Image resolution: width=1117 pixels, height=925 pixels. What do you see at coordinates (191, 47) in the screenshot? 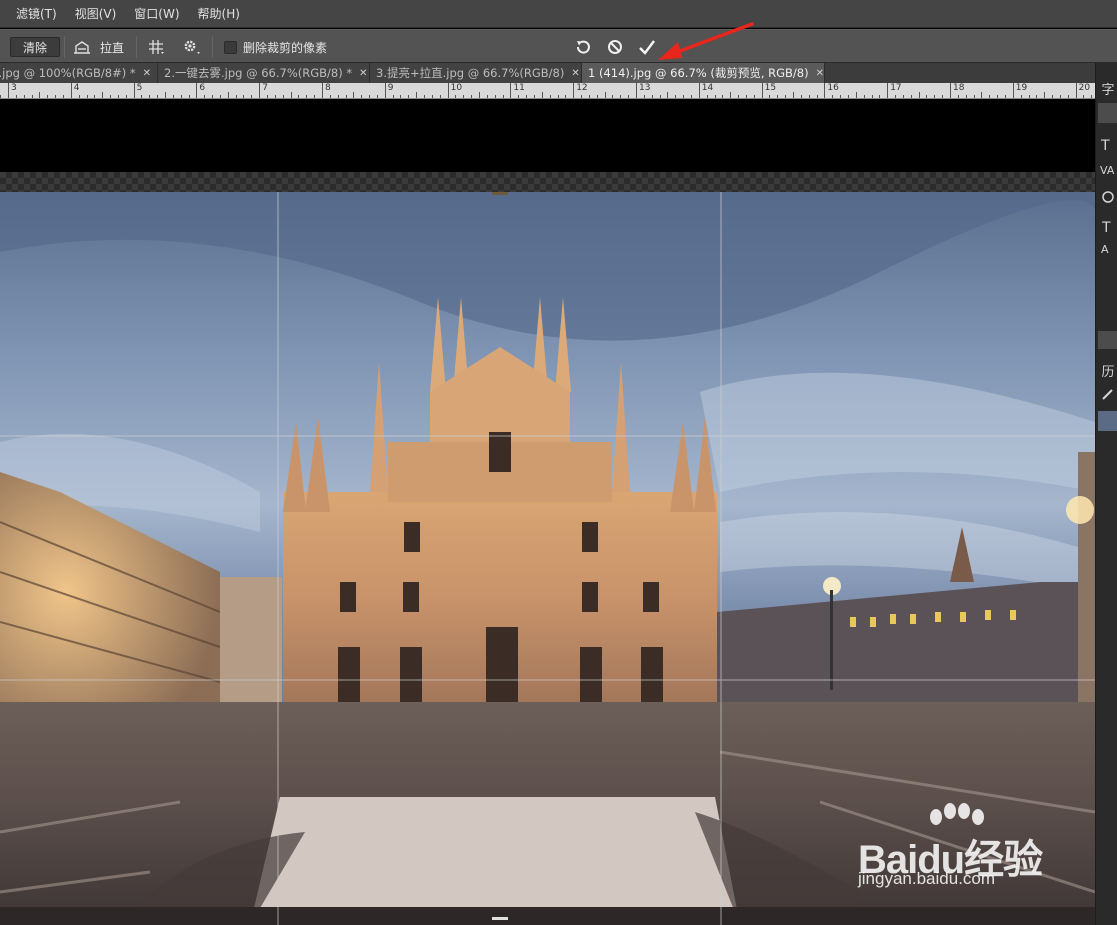
I see `gear-icon` at bounding box center [191, 47].